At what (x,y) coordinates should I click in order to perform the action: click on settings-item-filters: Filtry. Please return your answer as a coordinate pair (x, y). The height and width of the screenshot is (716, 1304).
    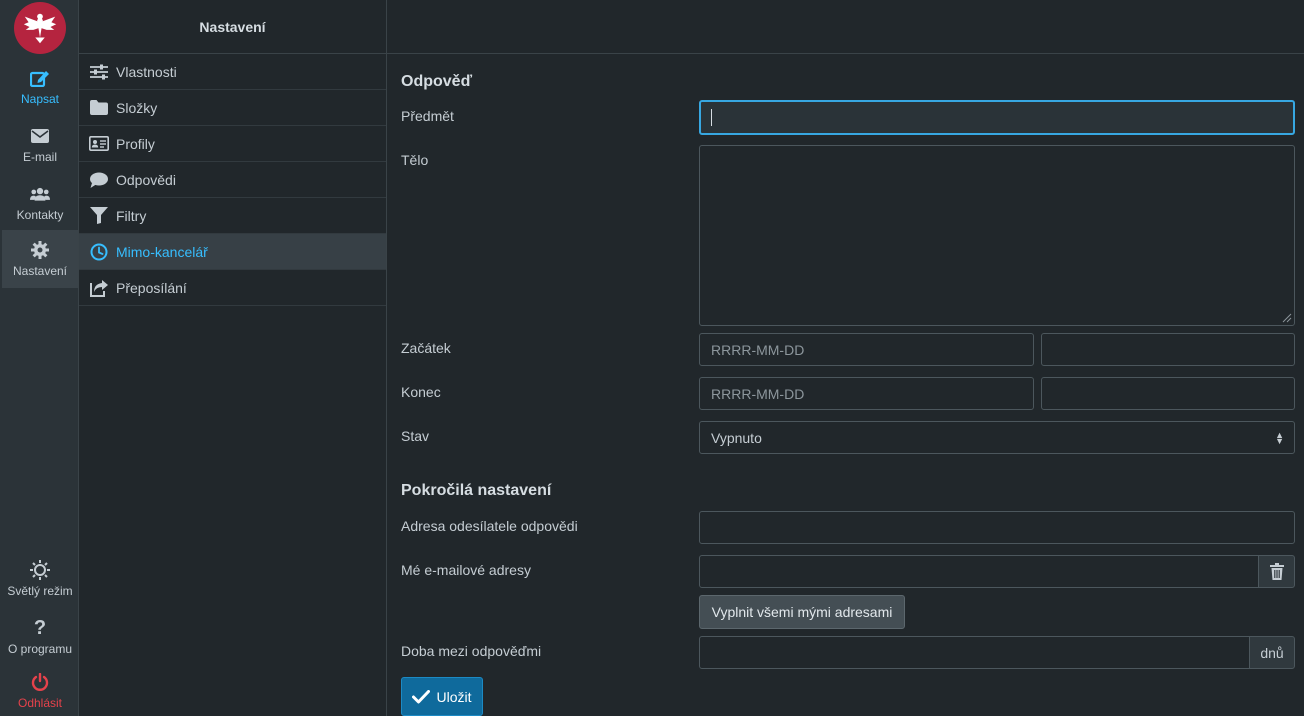
    Looking at the image, I should click on (232, 216).